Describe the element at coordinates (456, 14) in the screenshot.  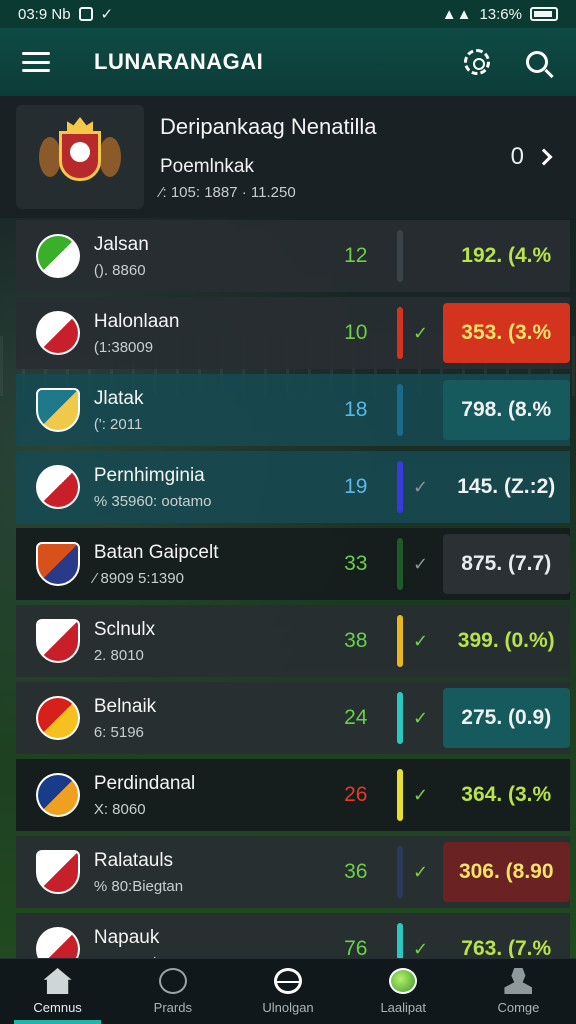
I see `wifi-icon: ▲▲` at that location.